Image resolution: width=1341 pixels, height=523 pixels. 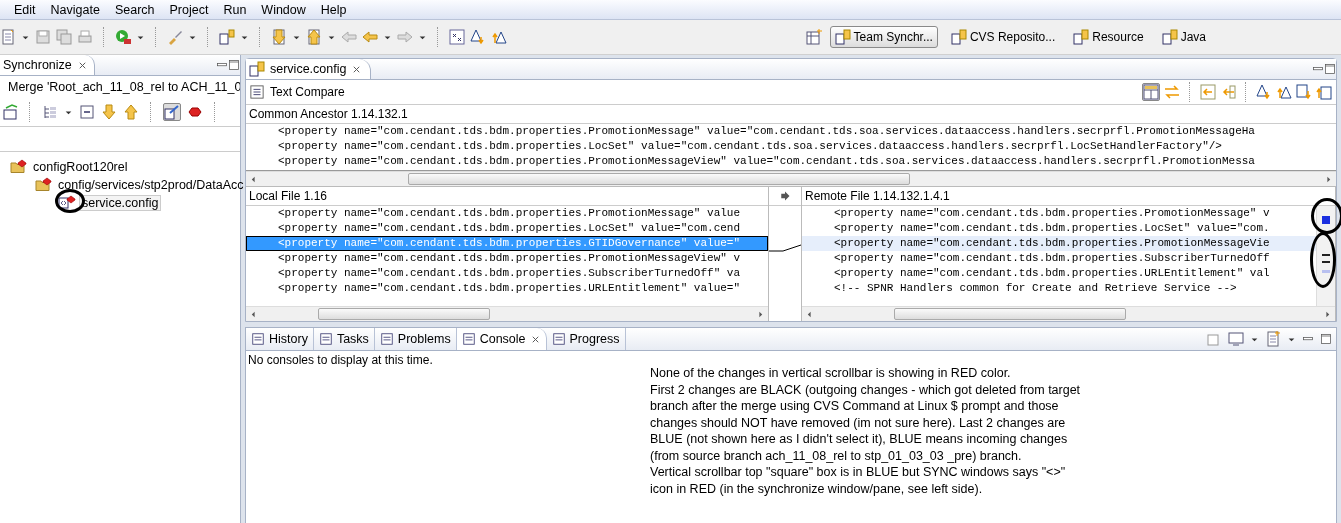 I want to click on panel-tab: Tasks, so click(x=344, y=339).